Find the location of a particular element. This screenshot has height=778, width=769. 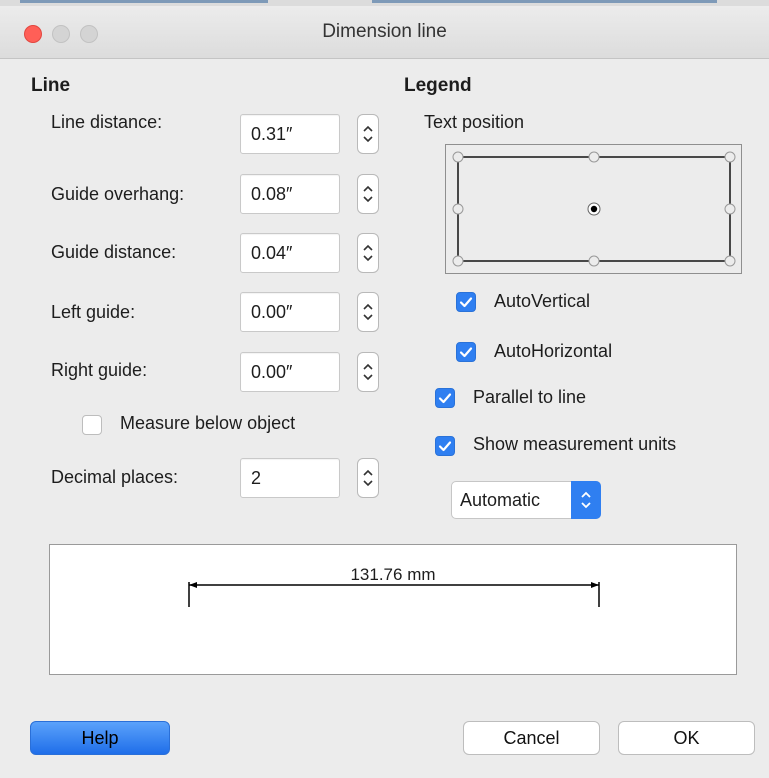

unit-select-value: Automatic is located at coordinates (500, 500).